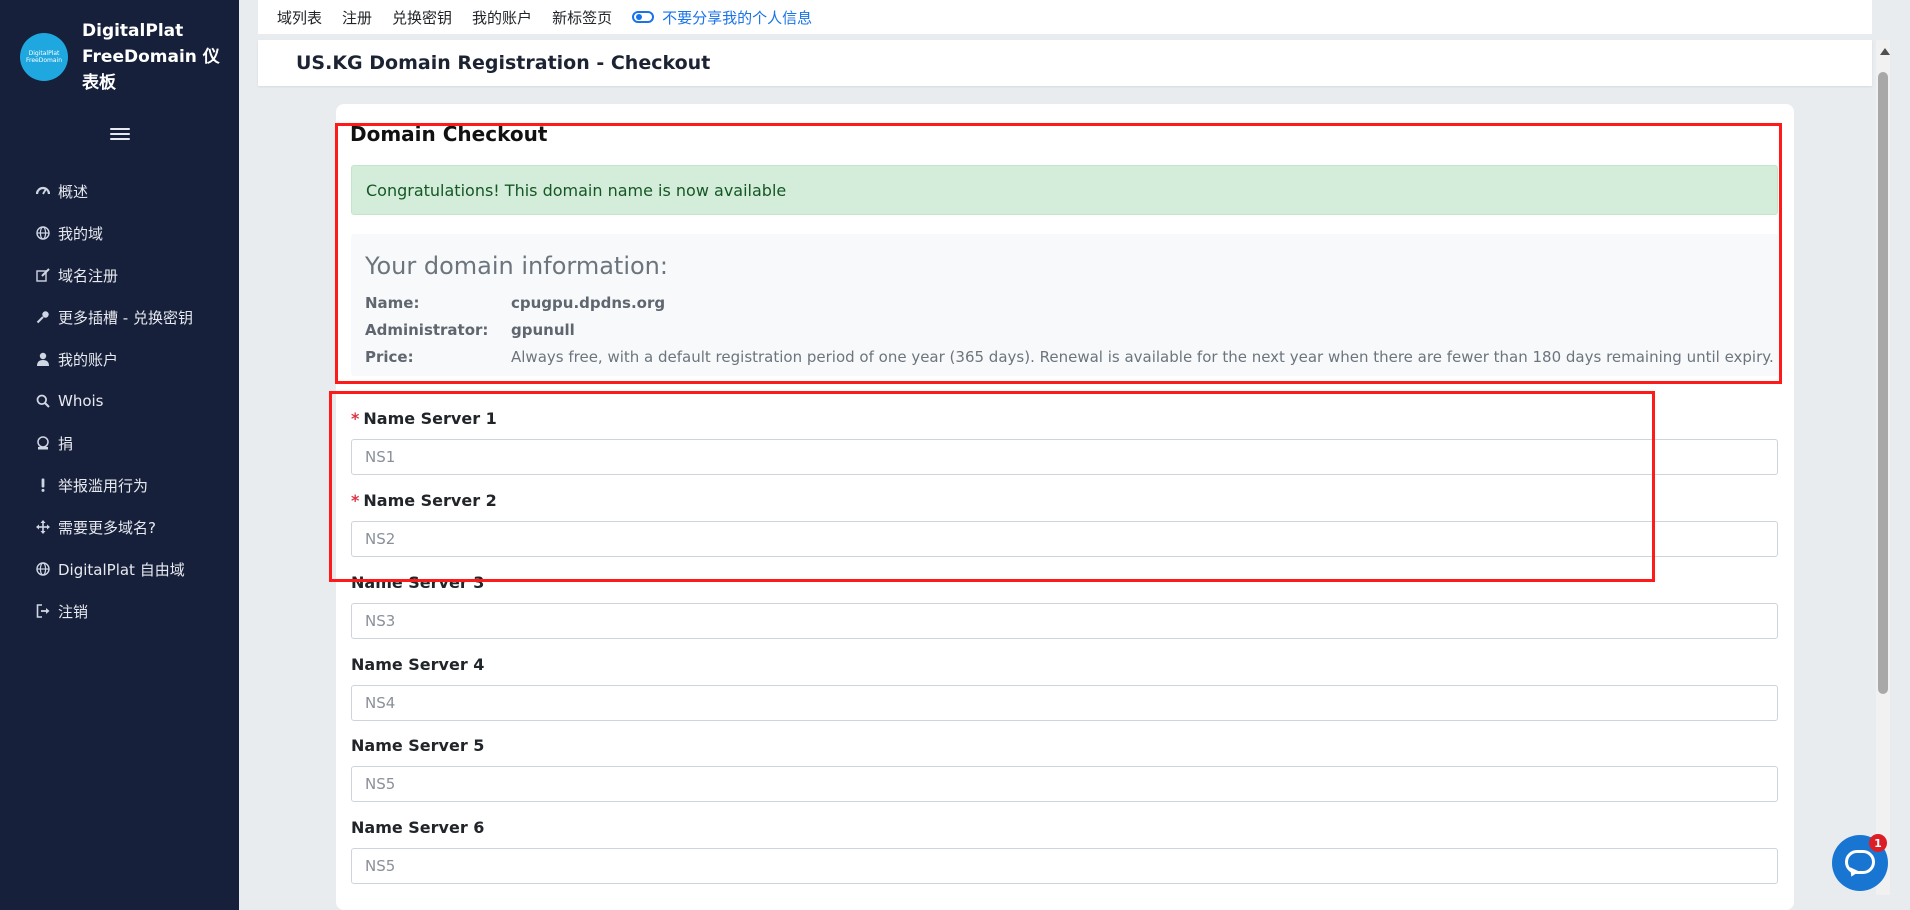 The width and height of the screenshot is (1910, 910). I want to click on sidebar-item-my-account: 我的账户, so click(119, 359).